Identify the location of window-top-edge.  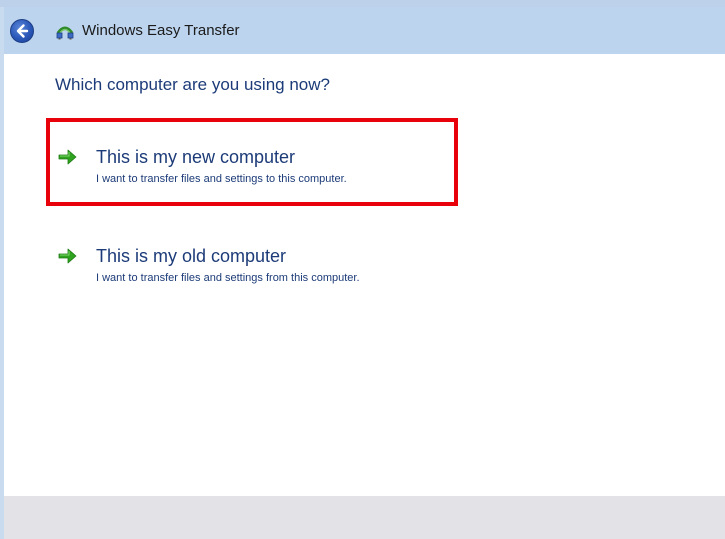
(362, 3).